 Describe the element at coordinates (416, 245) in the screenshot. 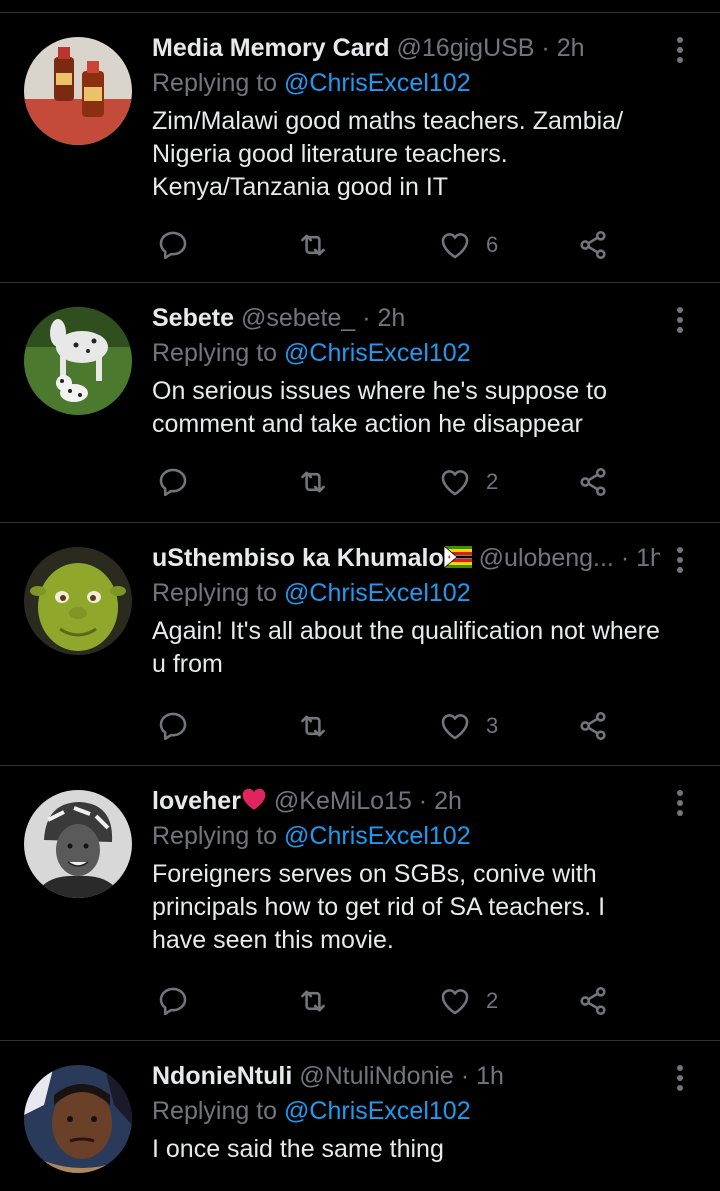

I see `tweet-actions: 6` at that location.